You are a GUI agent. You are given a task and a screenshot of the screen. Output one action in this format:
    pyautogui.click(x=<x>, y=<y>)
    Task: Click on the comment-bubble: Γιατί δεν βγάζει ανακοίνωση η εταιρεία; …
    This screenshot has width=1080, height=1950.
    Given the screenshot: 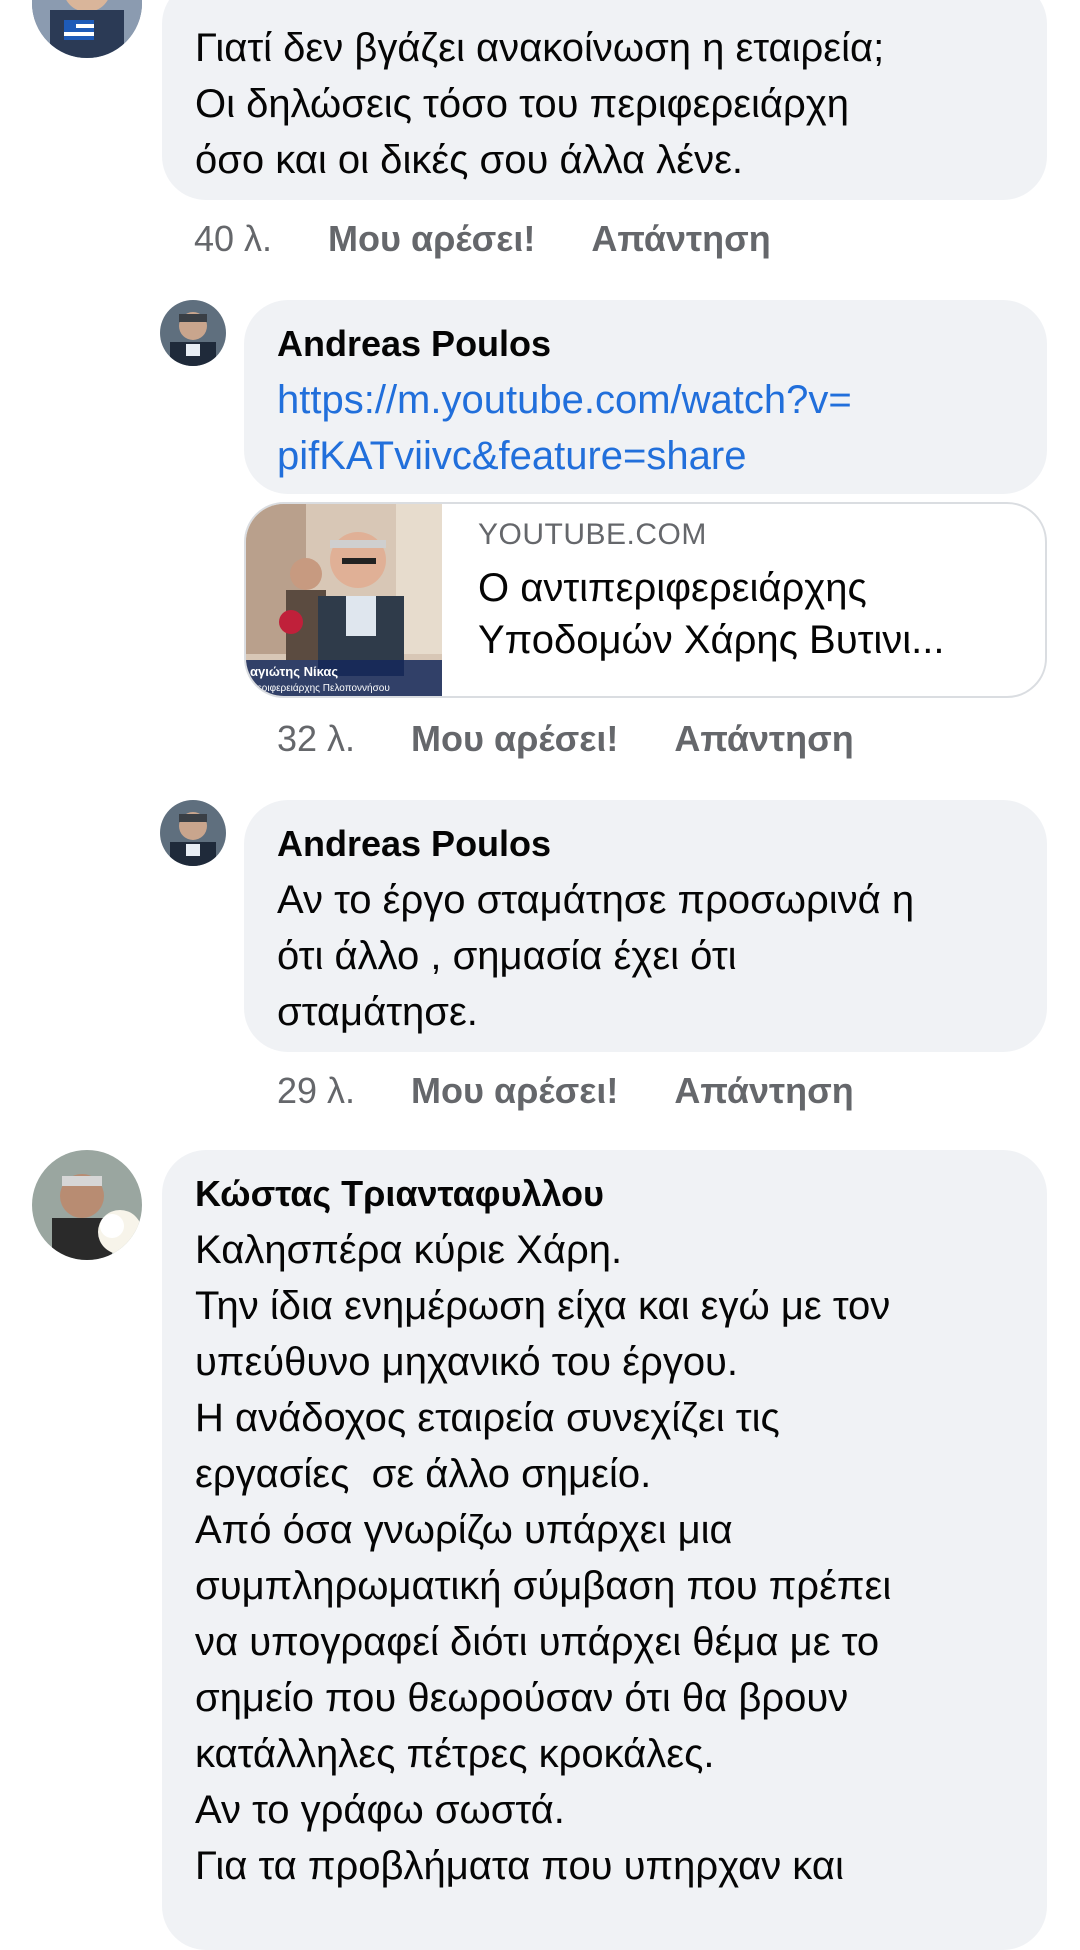 What is the action you would take?
    pyautogui.click(x=604, y=100)
    